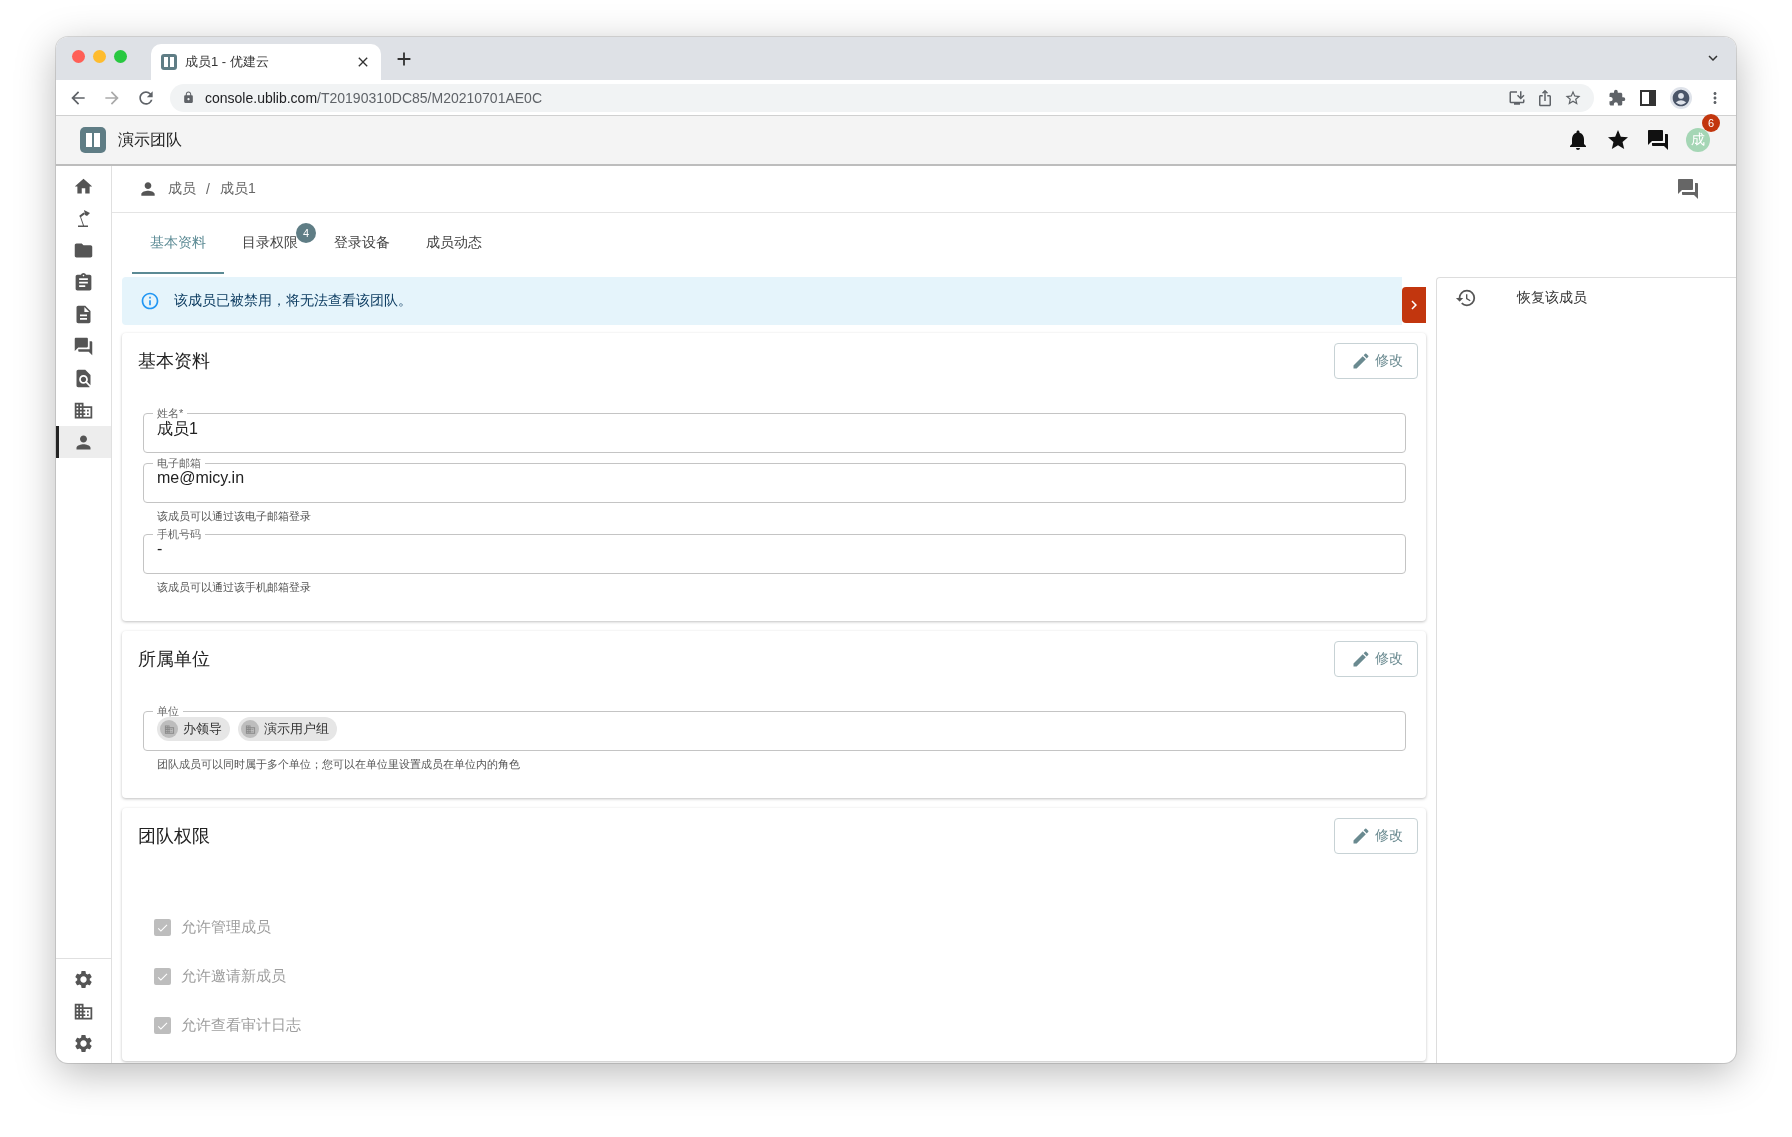 The height and width of the screenshot is (1137, 1792). What do you see at coordinates (1595, 298) in the screenshot?
I see `restore-member-action: 恢复该成员` at bounding box center [1595, 298].